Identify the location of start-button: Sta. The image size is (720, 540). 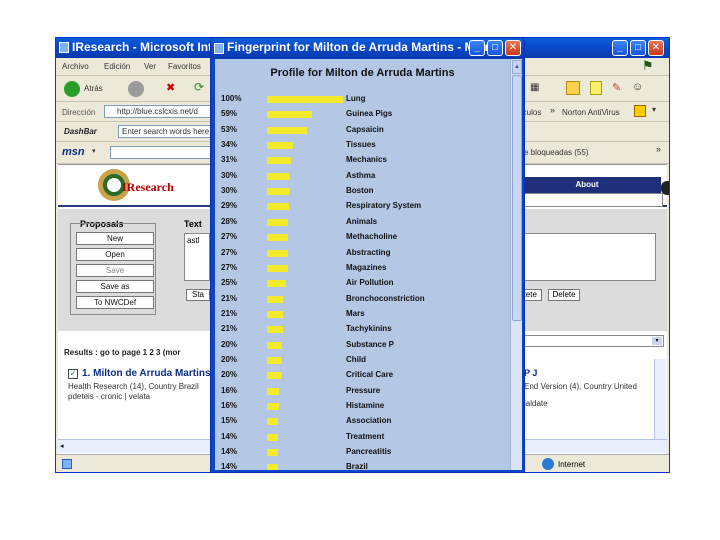
(198, 295).